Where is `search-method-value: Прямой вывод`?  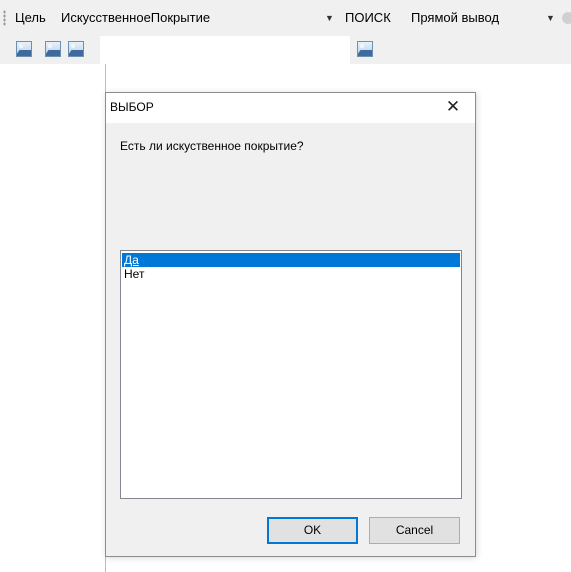 search-method-value: Прямой вывод is located at coordinates (455, 17).